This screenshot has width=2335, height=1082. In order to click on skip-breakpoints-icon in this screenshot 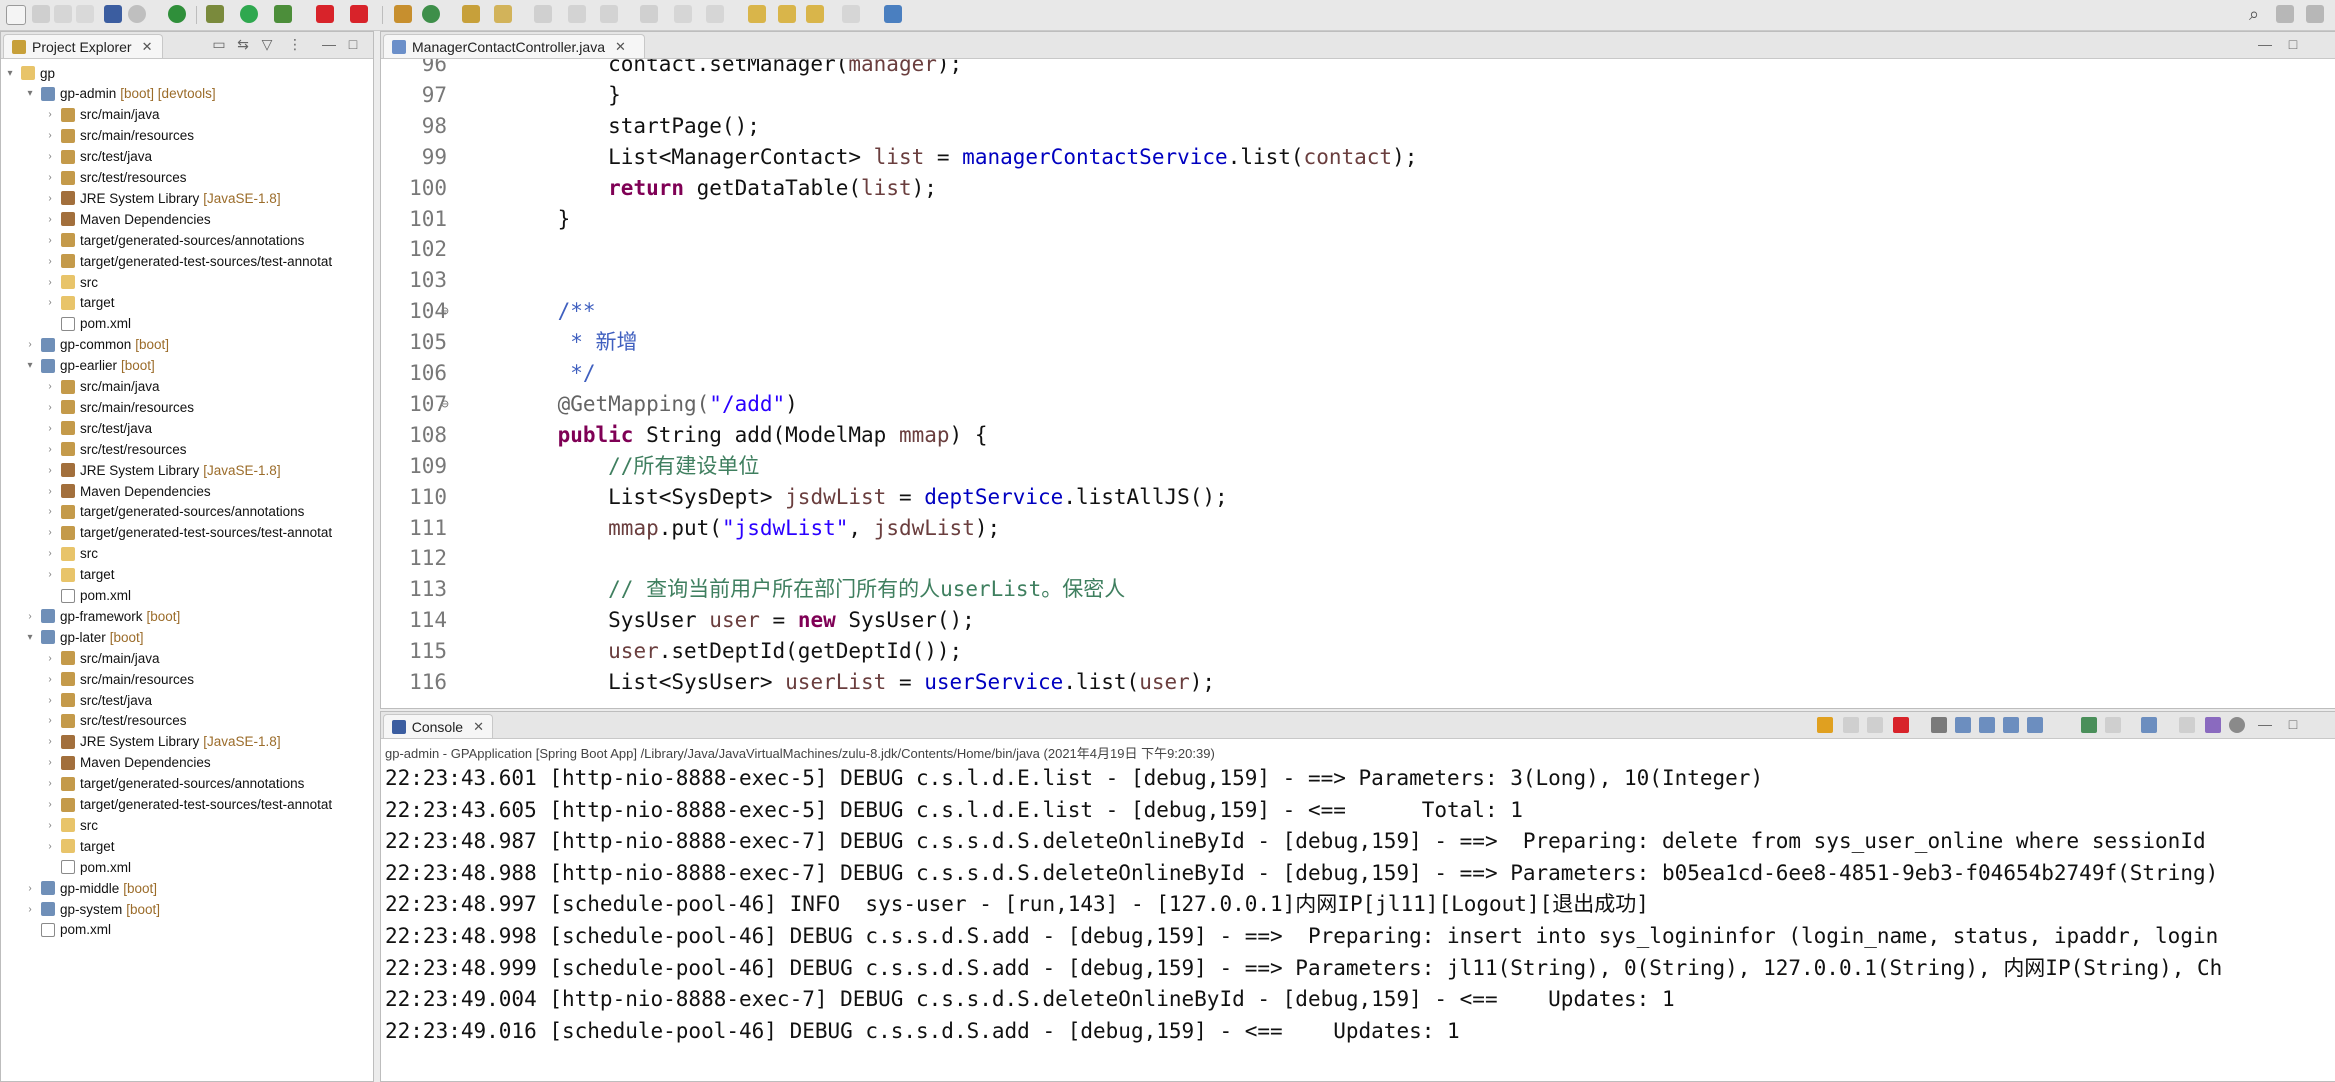, I will do `click(137, 14)`.